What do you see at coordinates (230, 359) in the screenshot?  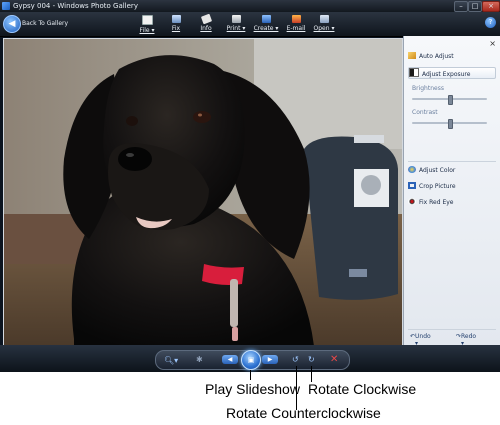 I see `previous-button: ◀` at bounding box center [230, 359].